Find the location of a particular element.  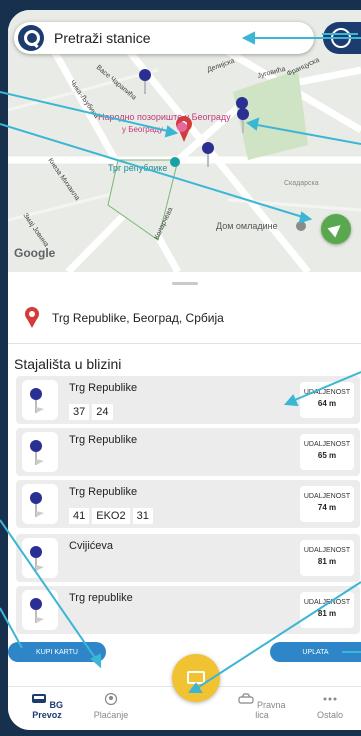

distance-box: UDALJENOST 65 m is located at coordinates (327, 452).